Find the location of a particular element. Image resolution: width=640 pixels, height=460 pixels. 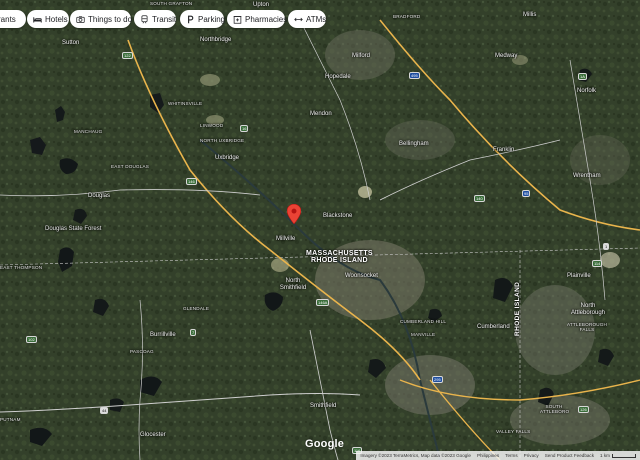

train-icon is located at coordinates (144, 19).